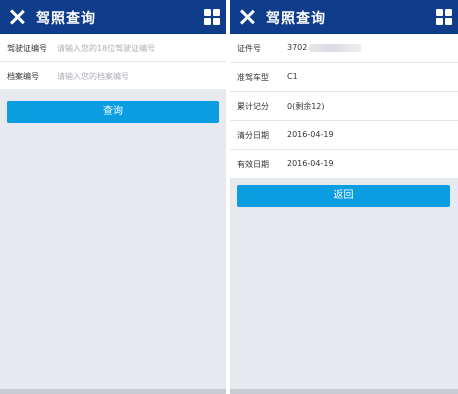  I want to click on vehicle-class-value: C1, so click(292, 76).